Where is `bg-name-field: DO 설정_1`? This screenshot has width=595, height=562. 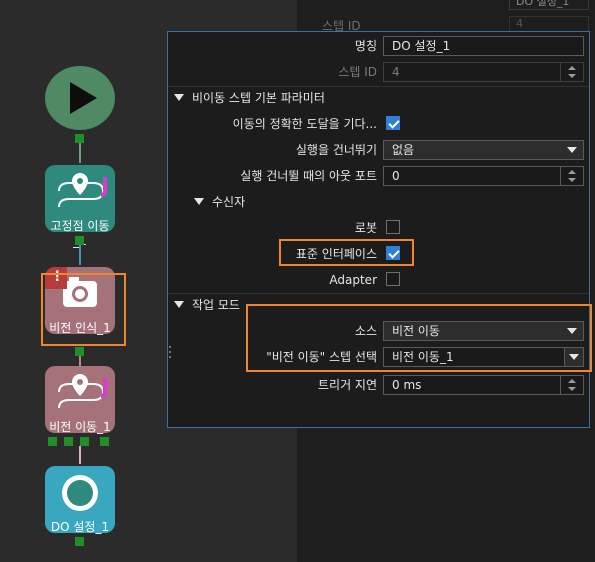 bg-name-field: DO 설정_1 is located at coordinates (549, 5).